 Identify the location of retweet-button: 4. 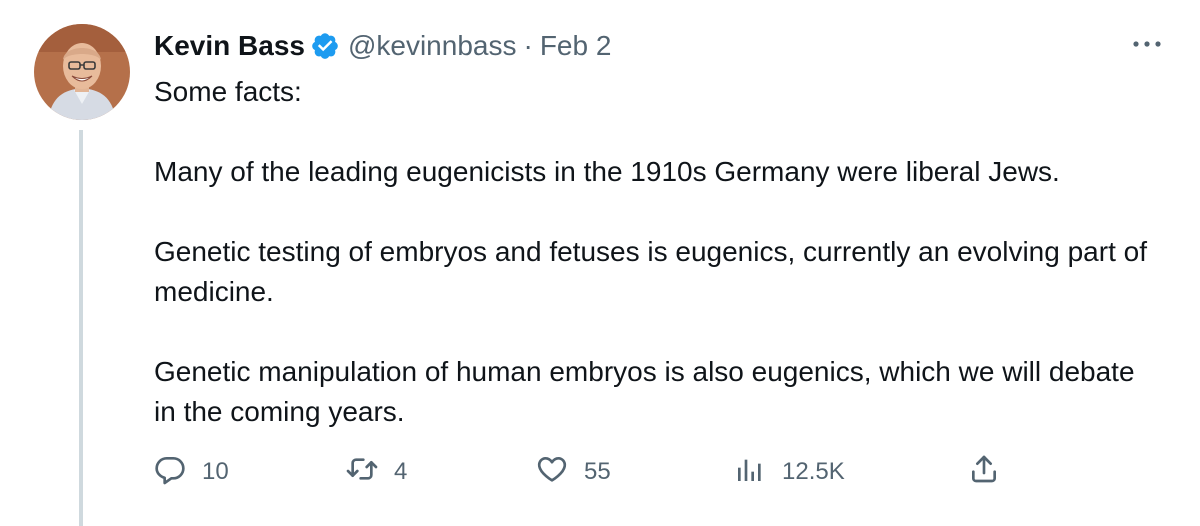
(376, 472).